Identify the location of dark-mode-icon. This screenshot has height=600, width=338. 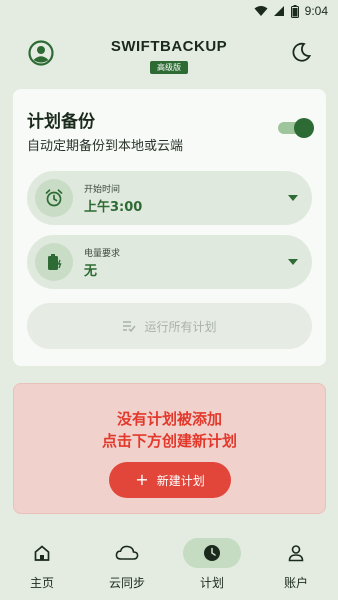
(301, 52).